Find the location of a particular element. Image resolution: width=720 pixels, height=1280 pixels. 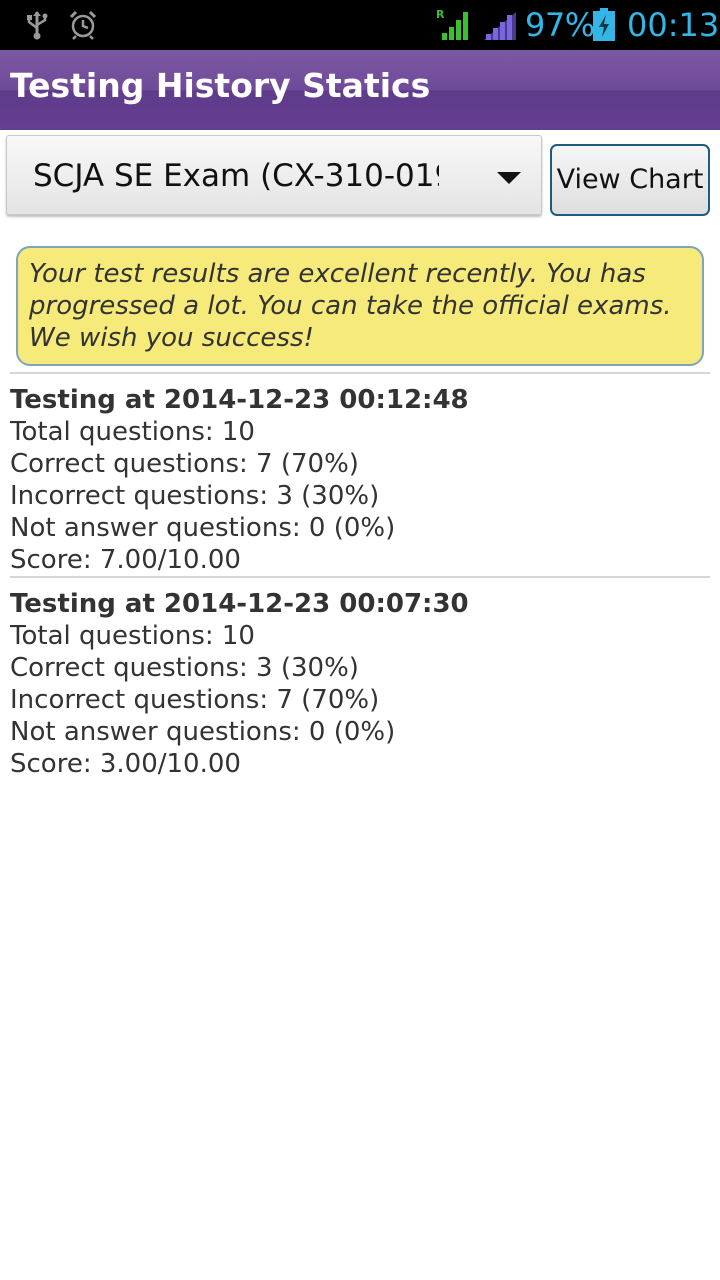

alarm-icon is located at coordinates (83, 25).